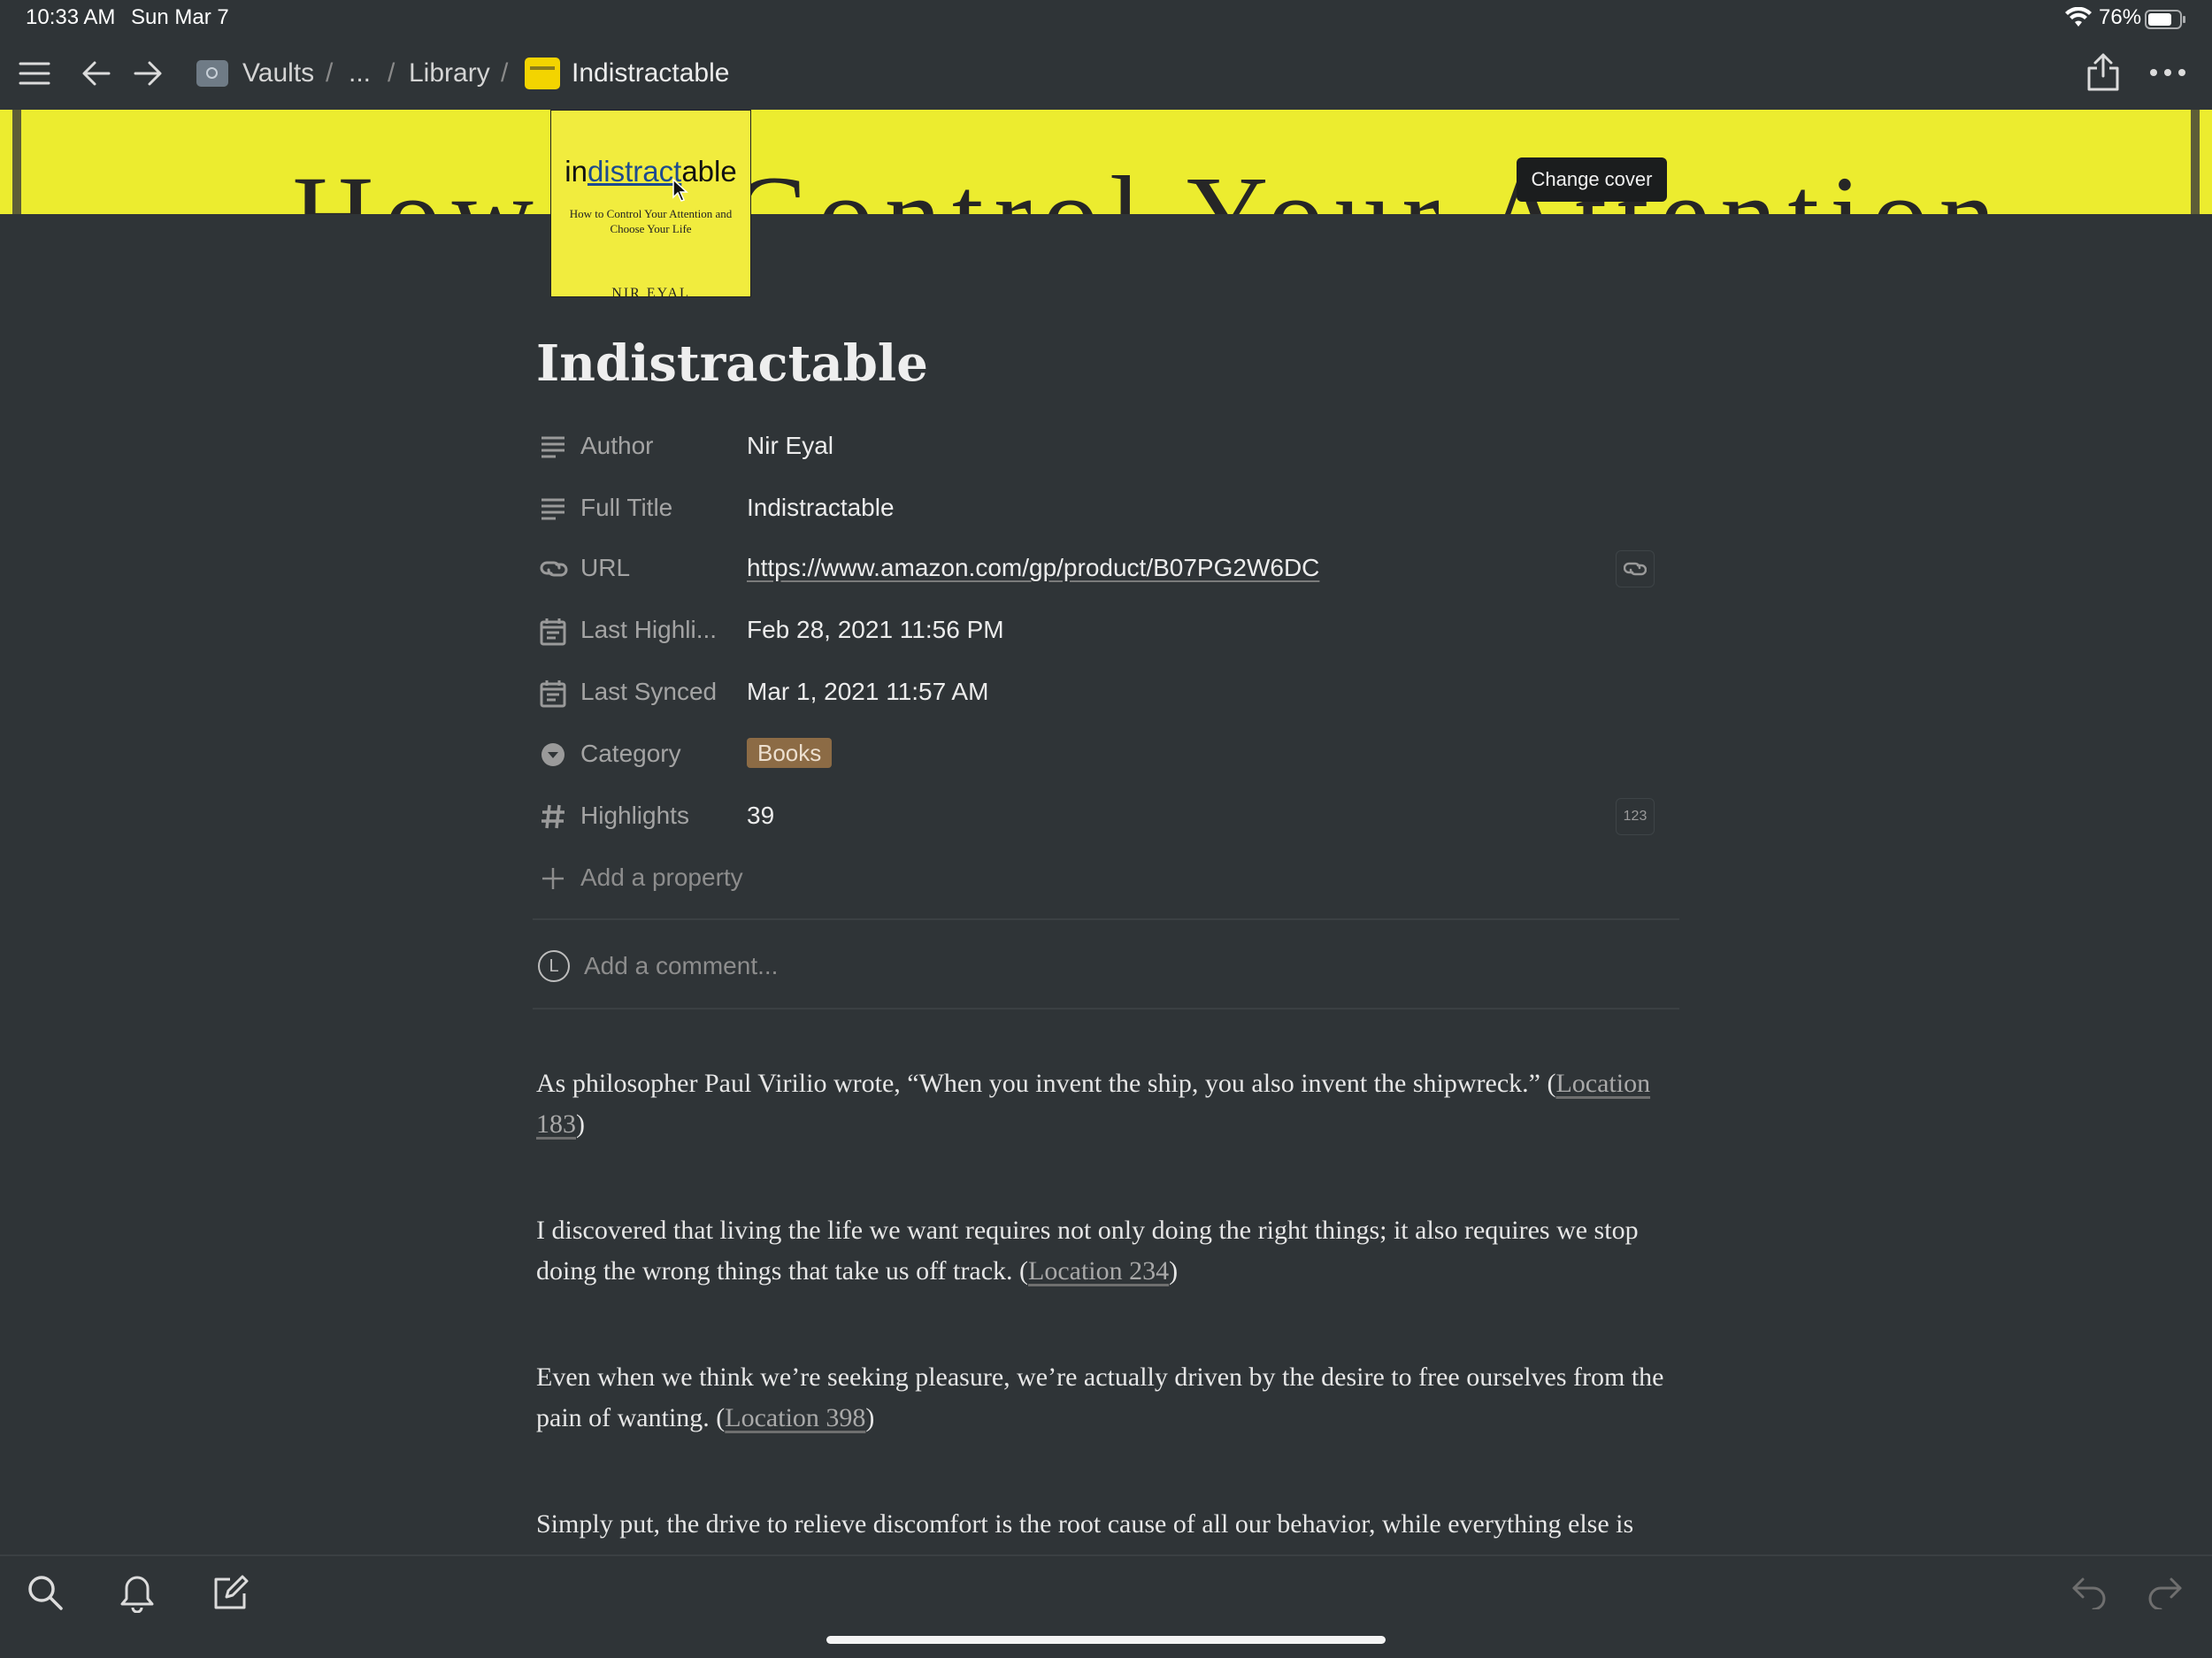 The width and height of the screenshot is (2212, 1658). I want to click on plus-icon, so click(553, 879).